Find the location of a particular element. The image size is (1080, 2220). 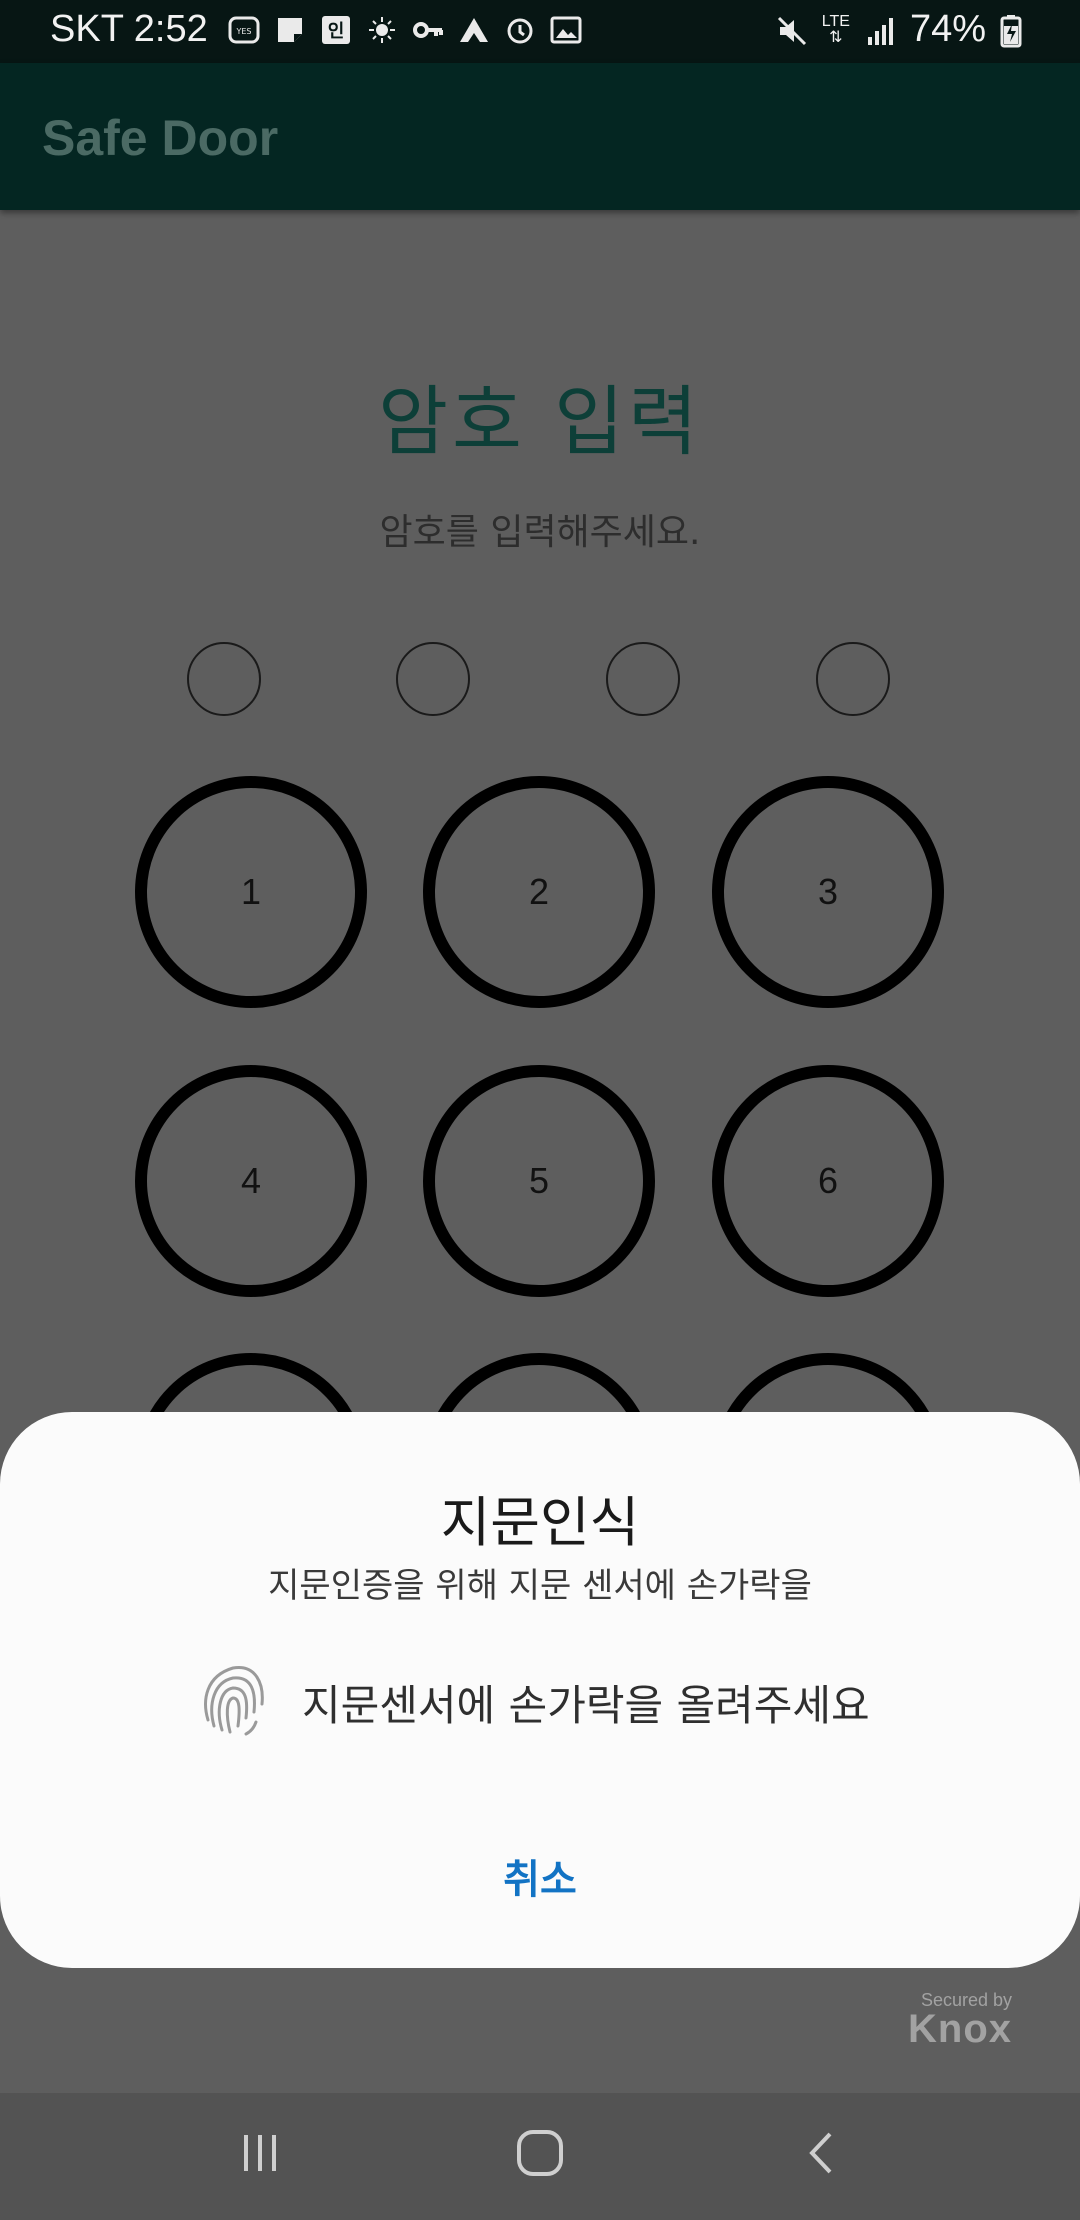

in-badge-icon: 인 is located at coordinates (336, 30).